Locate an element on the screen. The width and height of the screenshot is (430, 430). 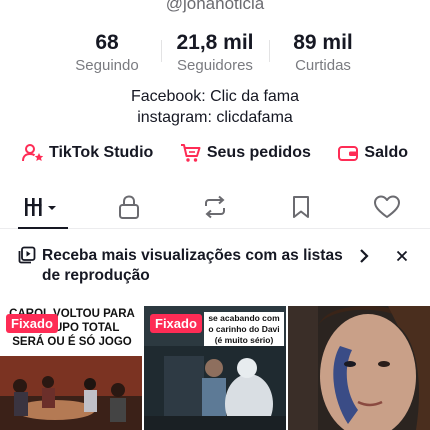
repost-icon is located at coordinates (215, 206).